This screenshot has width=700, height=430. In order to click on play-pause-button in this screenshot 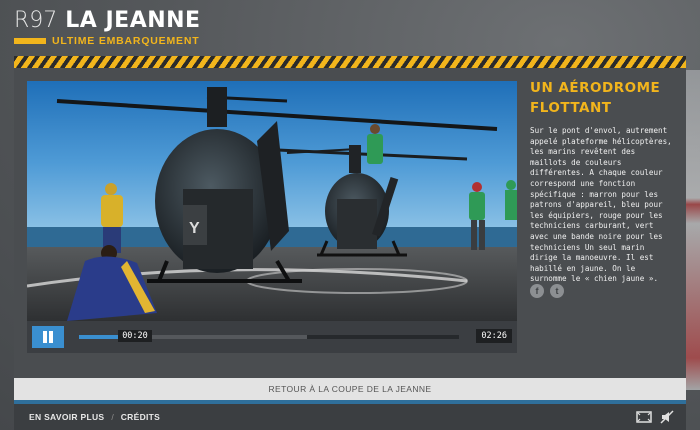, I will do `click(48, 337)`.